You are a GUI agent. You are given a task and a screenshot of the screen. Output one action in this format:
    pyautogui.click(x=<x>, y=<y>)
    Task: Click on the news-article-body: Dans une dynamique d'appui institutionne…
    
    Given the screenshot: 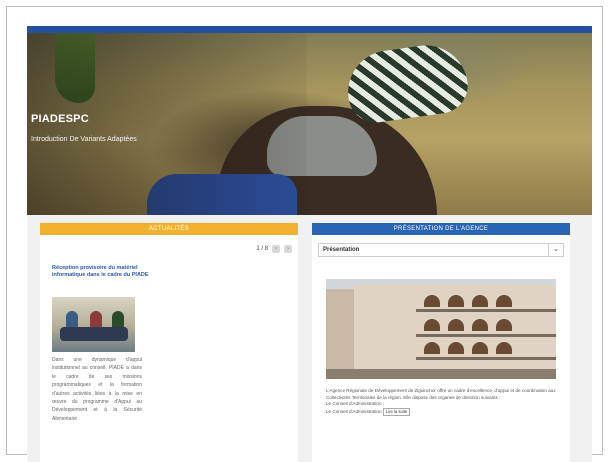 What is the action you would take?
    pyautogui.click(x=97, y=389)
    